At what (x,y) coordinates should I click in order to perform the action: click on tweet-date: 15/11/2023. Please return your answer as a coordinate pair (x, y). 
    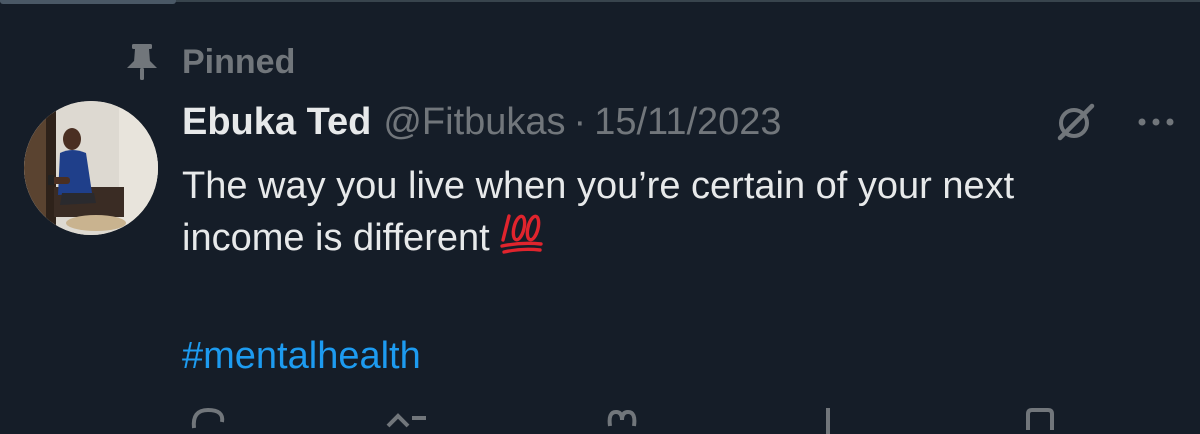
    Looking at the image, I should click on (687, 122).